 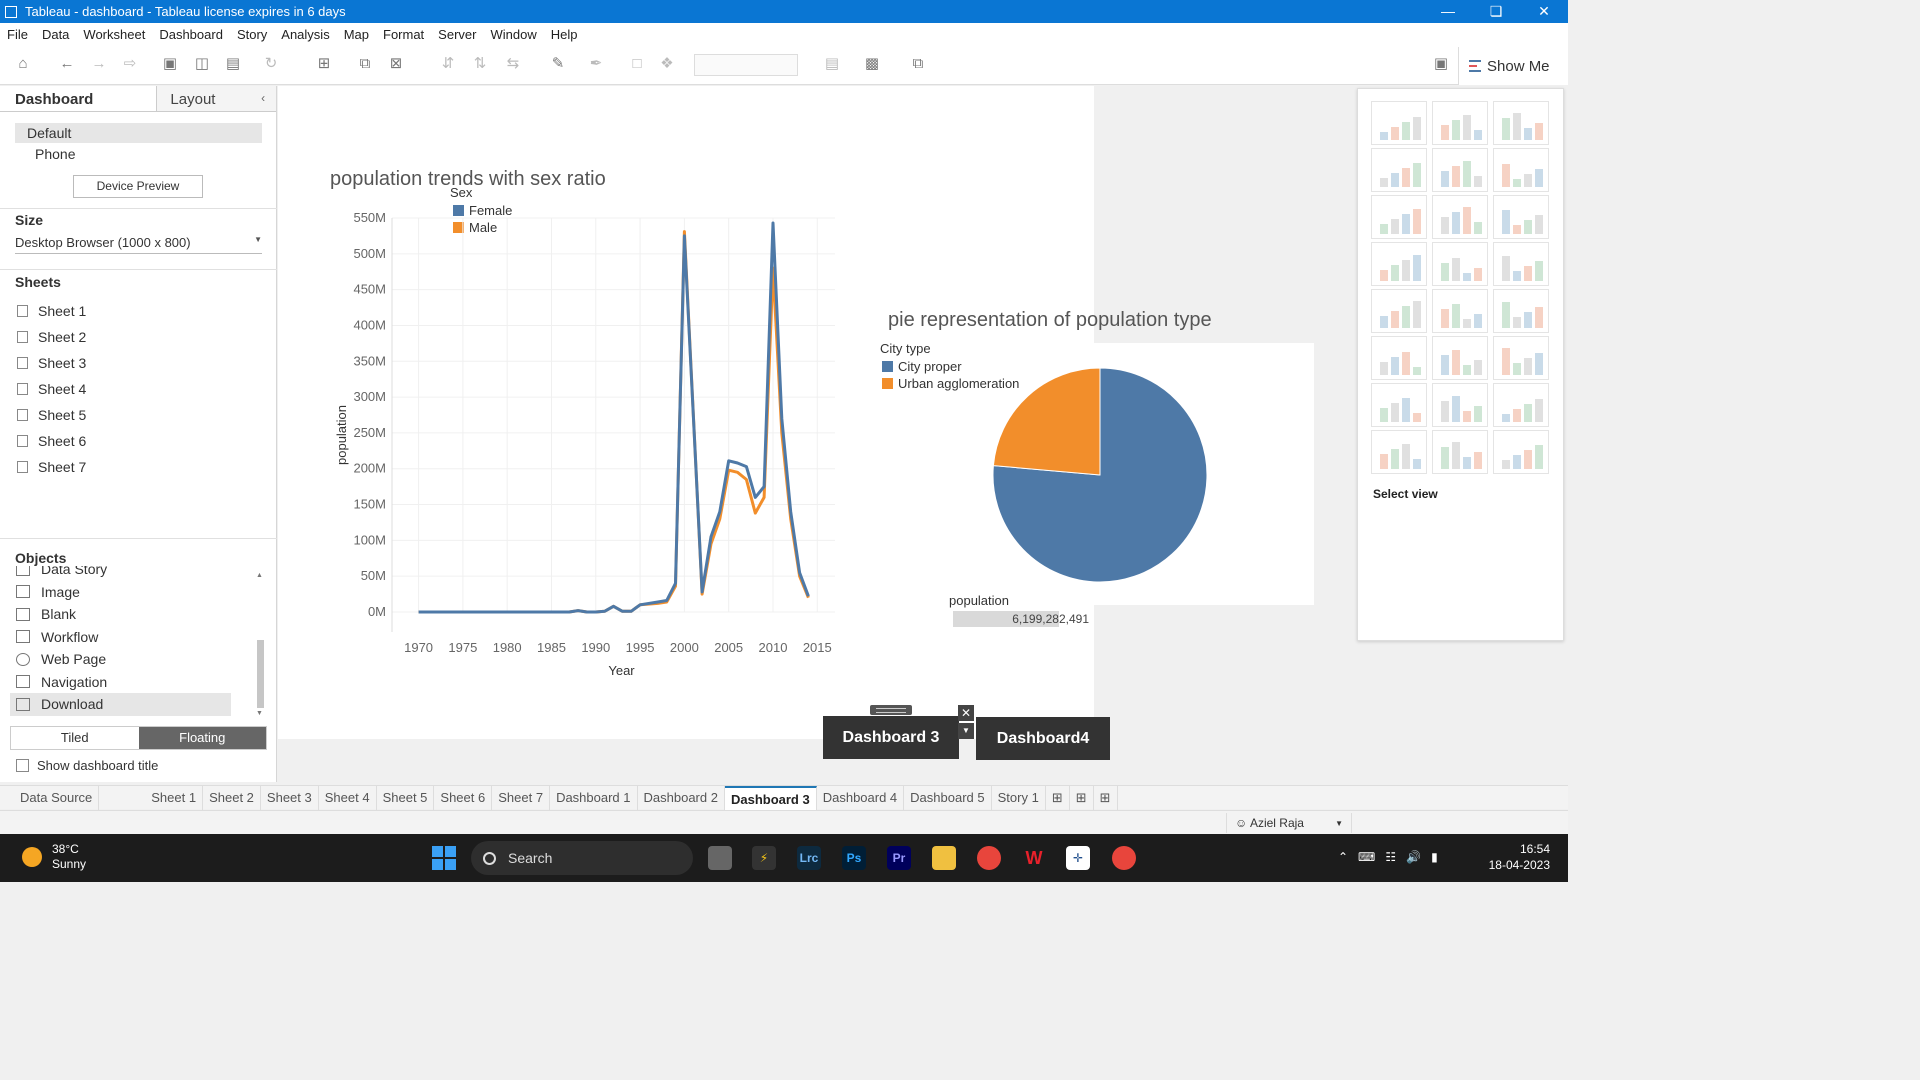 I want to click on file-explorer-icon, so click(x=944, y=858).